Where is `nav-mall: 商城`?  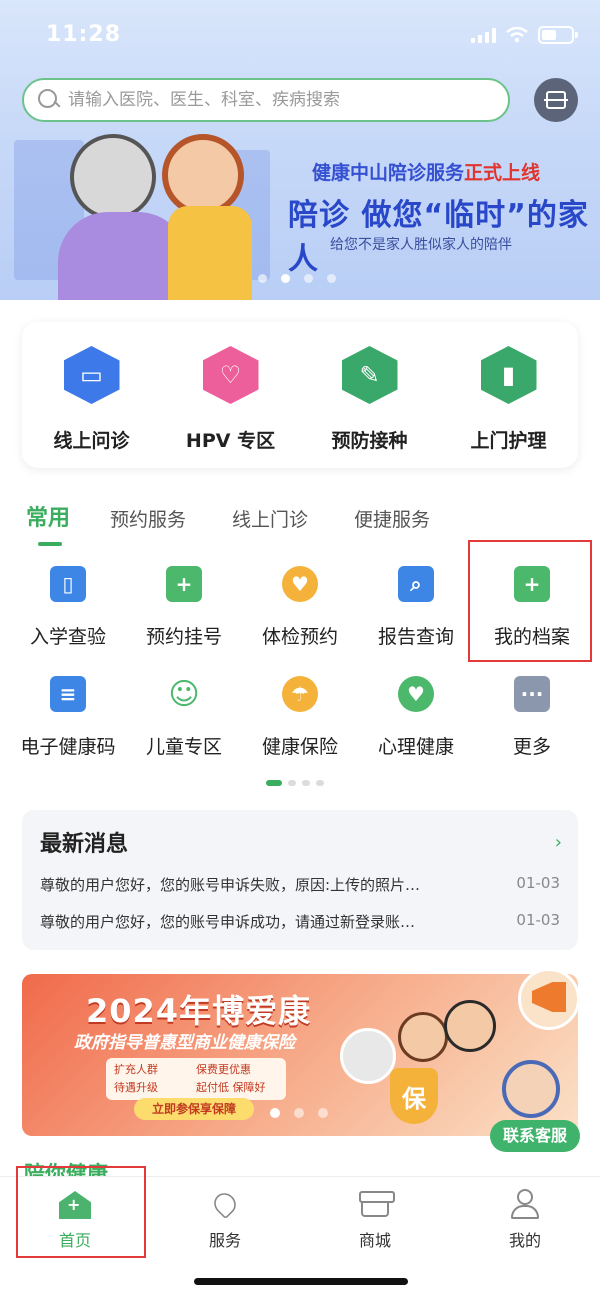
nav-mall: 商城 is located at coordinates (375, 1217).